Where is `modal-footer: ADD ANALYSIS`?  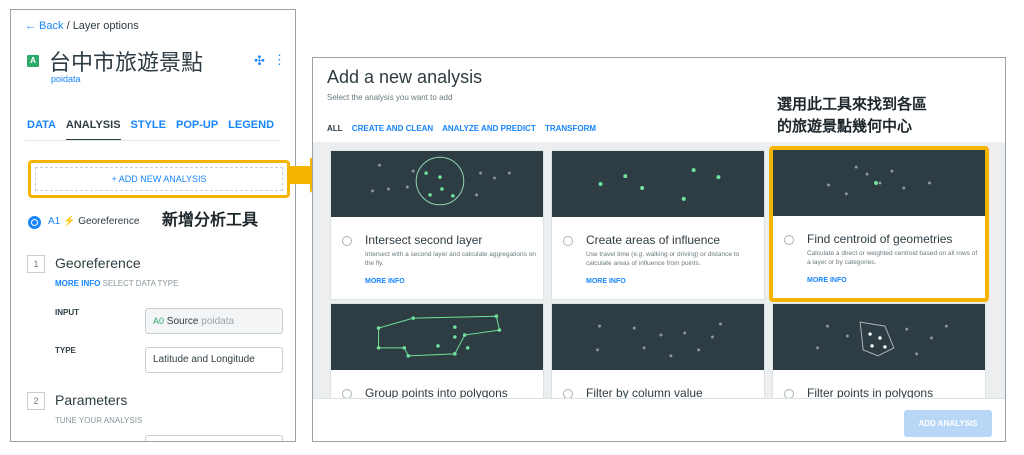 modal-footer: ADD ANALYSIS is located at coordinates (659, 419).